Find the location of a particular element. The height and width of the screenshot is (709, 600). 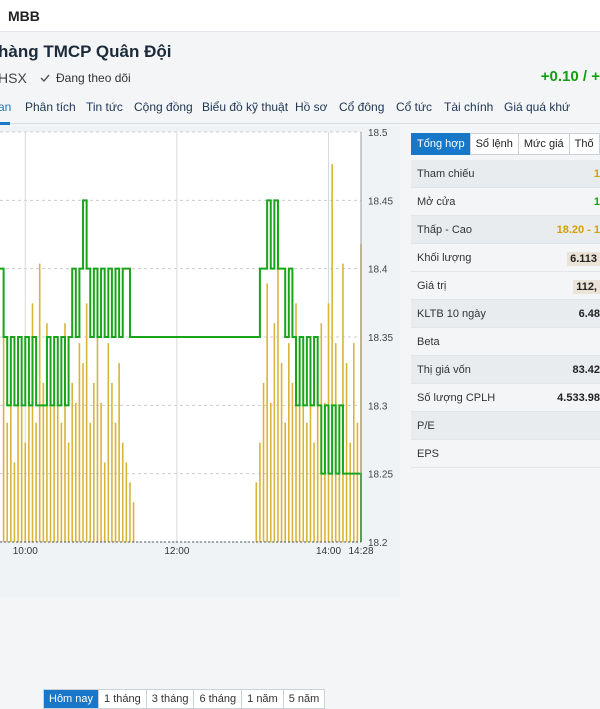

tab-price-history: Giá quá khứ is located at coordinates (537, 107).